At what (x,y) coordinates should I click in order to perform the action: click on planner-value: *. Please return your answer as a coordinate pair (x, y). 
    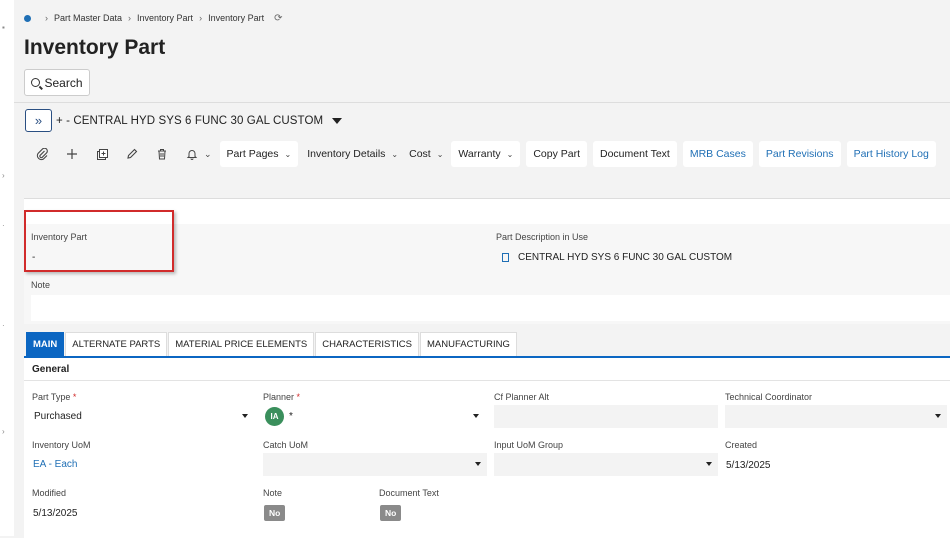
    Looking at the image, I should click on (291, 416).